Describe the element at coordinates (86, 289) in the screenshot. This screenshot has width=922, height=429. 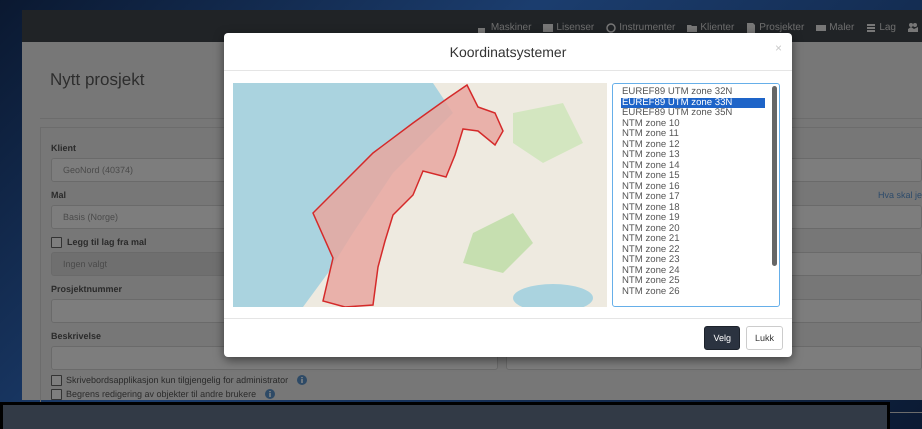
I see `field-label: Prosjektnummer` at that location.